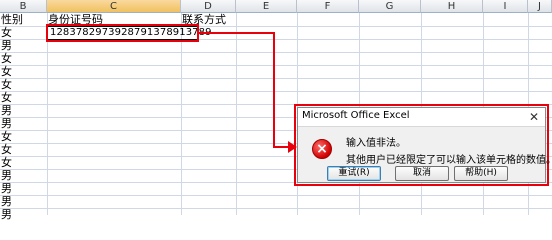  What do you see at coordinates (23, 6) in the screenshot?
I see `column-header-b: B` at bounding box center [23, 6].